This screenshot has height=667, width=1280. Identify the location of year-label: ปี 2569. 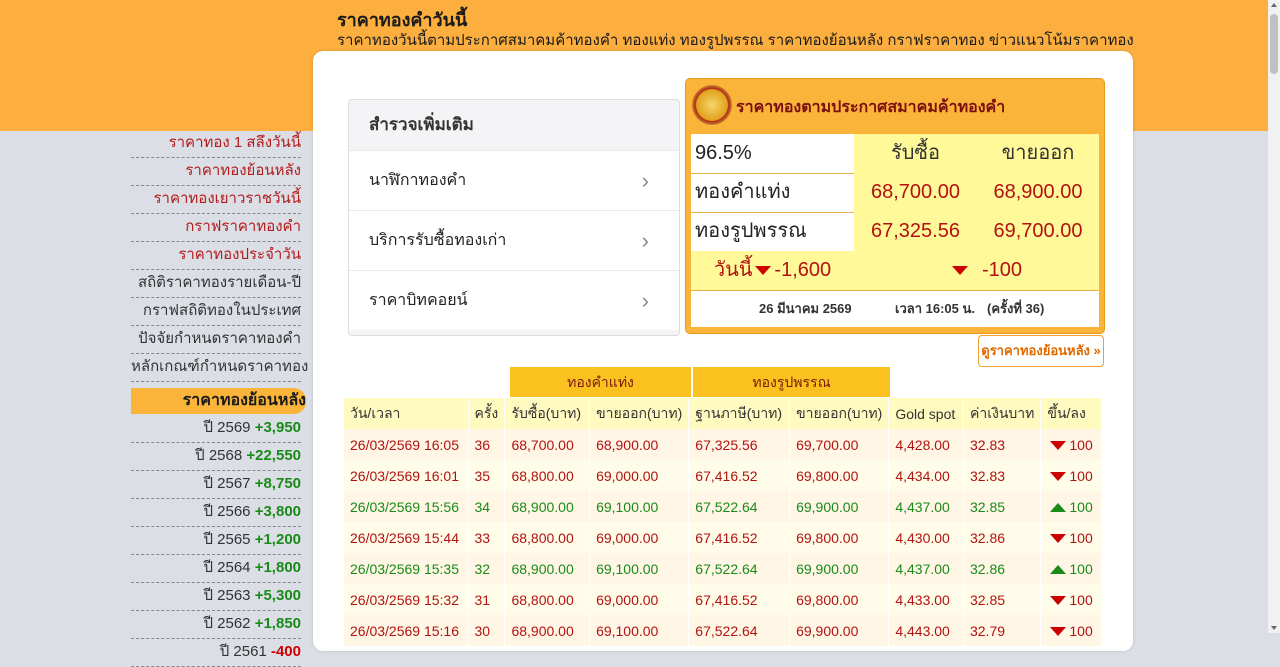
(227, 427).